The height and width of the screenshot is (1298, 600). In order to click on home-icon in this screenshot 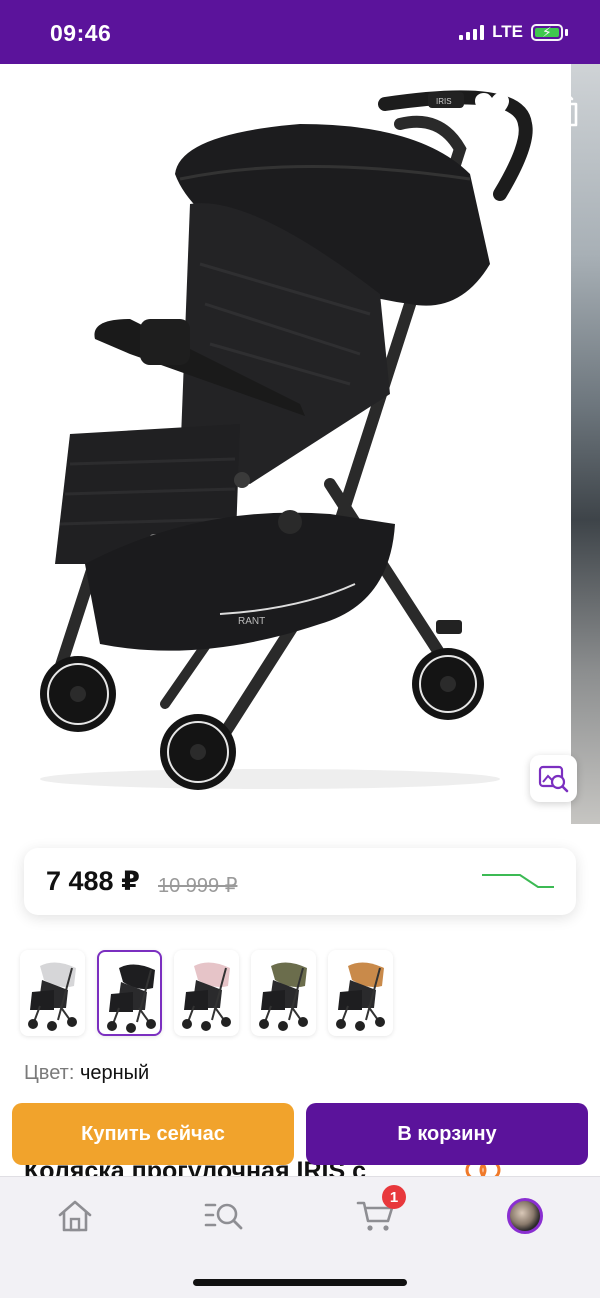, I will do `click(75, 1216)`.